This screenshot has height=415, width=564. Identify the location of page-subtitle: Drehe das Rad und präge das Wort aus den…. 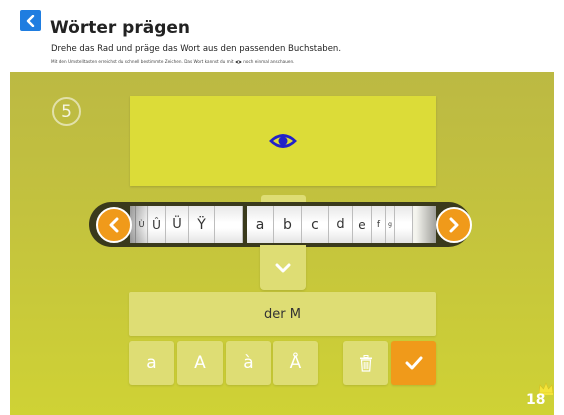
(196, 49).